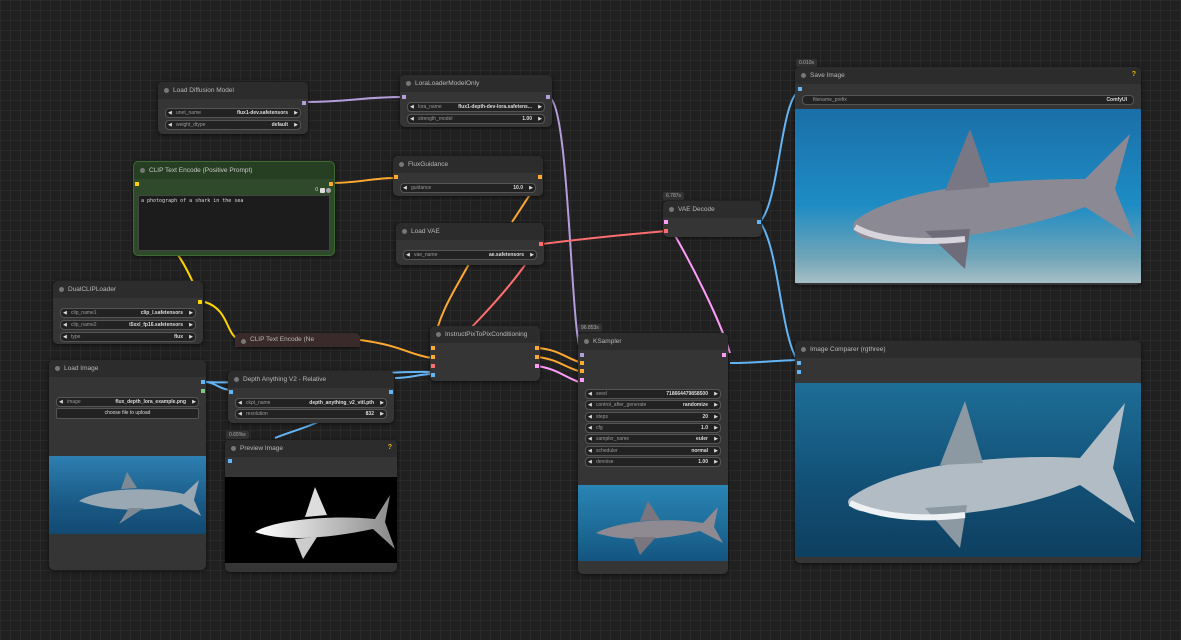 The height and width of the screenshot is (640, 1181). I want to click on clip-name2-combo: ◀ clip_name2 t5xxl_fp16.safetensors ▶, so click(128, 325).